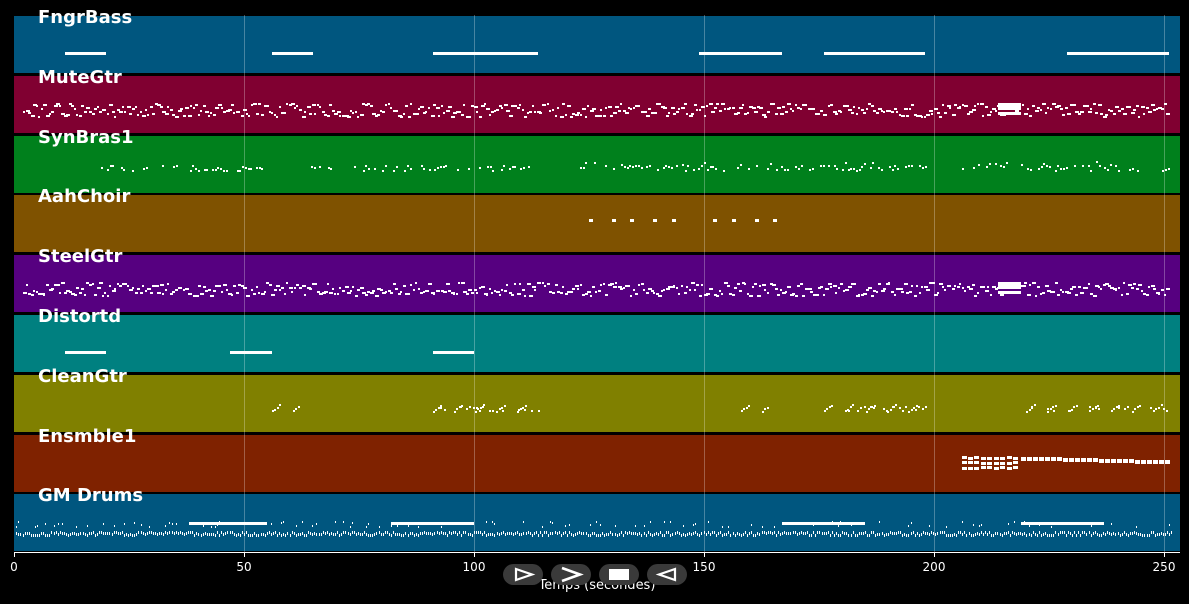  What do you see at coordinates (597, 403) in the screenshot?
I see `track-cleangtr` at bounding box center [597, 403].